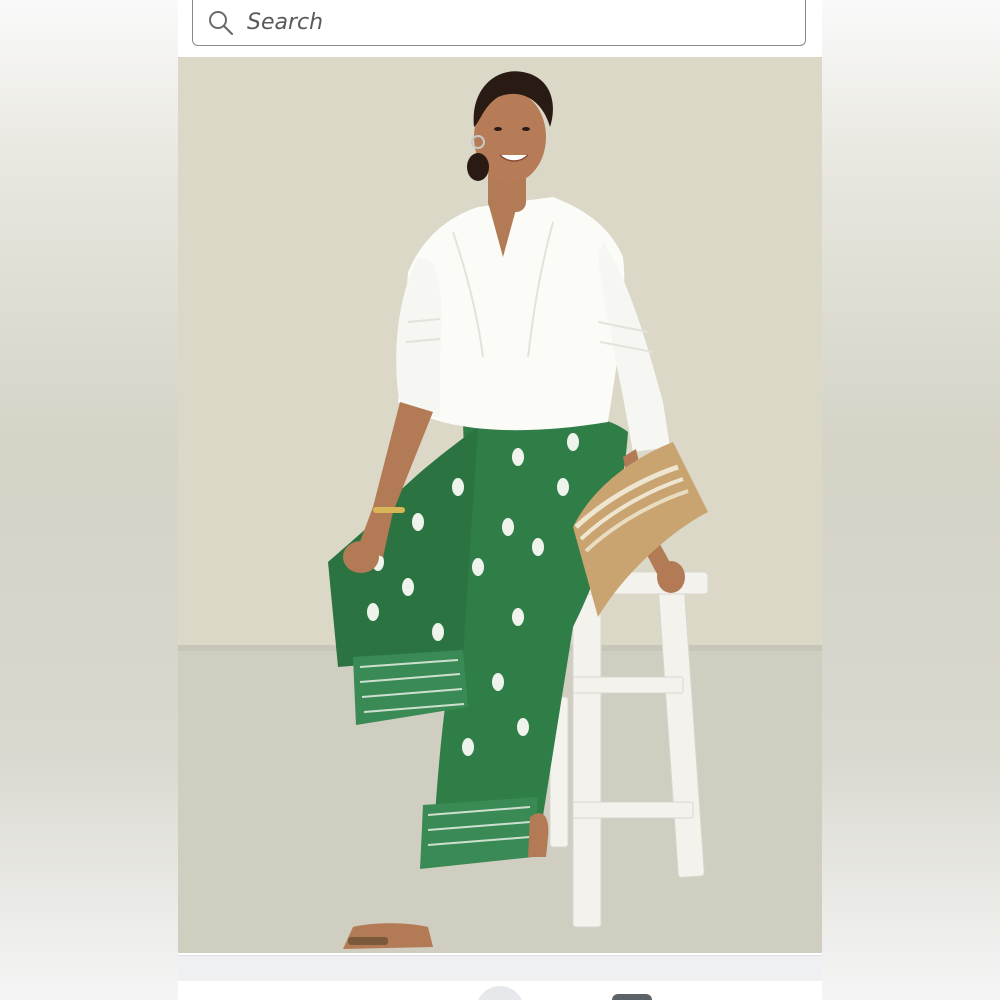  I want to click on search-bar, so click(499, 23).